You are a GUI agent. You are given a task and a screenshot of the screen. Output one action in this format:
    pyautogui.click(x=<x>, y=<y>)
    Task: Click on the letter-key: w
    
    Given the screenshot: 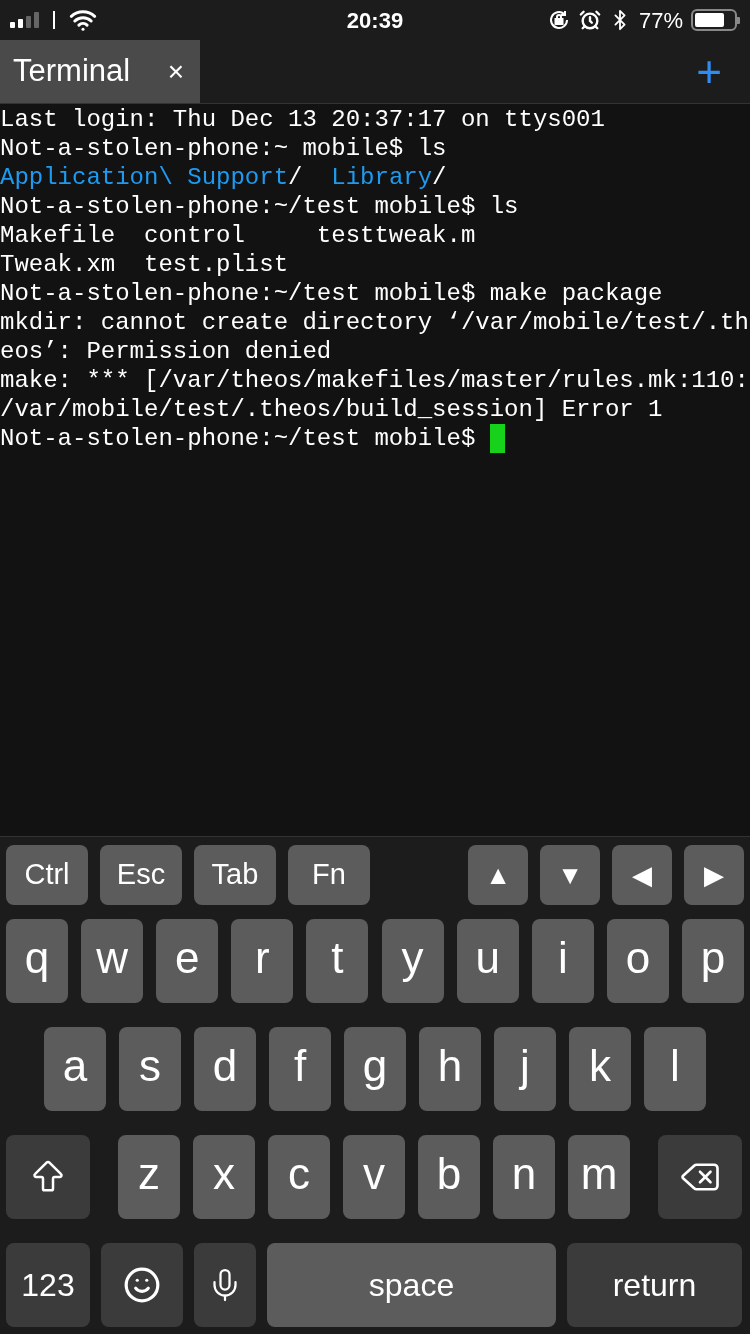 What is the action you would take?
    pyautogui.click(x=112, y=961)
    